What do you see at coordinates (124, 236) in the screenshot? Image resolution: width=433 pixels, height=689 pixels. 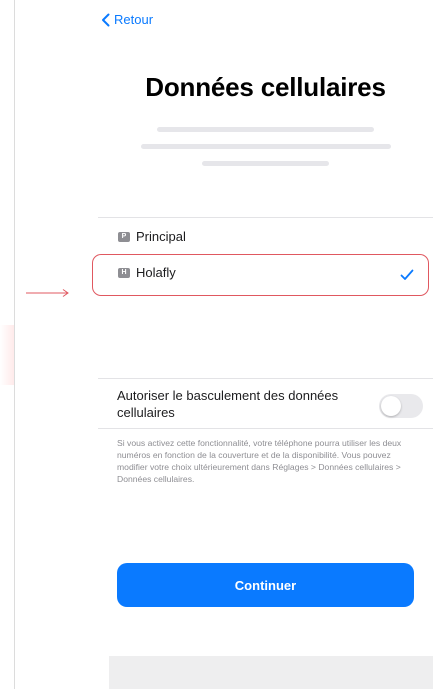 I see `sim-badge-icon: P` at bounding box center [124, 236].